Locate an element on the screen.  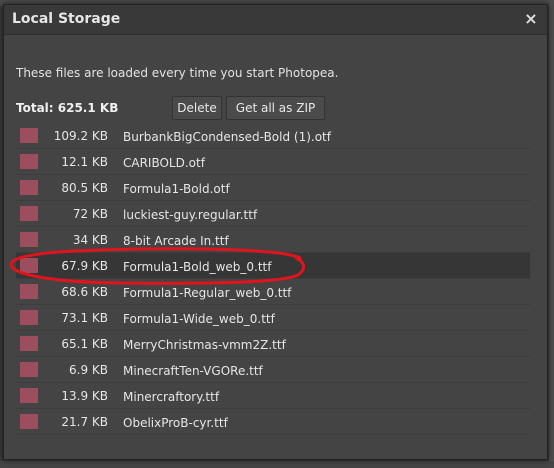
file-size: 65.1 KB is located at coordinates (84, 344).